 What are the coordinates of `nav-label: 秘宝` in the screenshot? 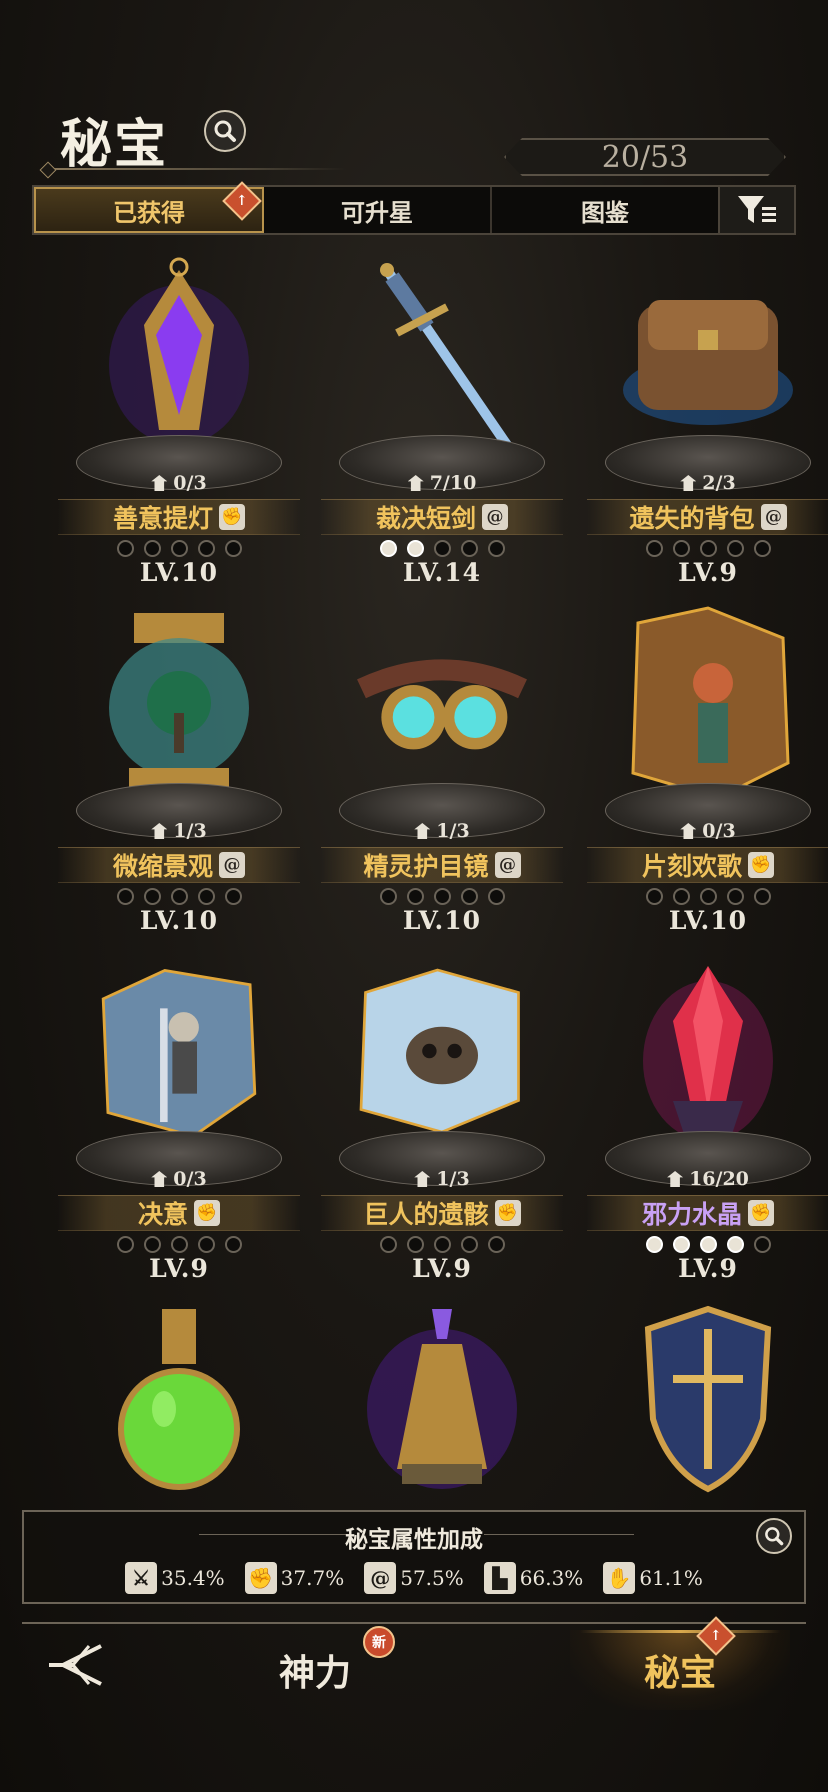 It's located at (679, 1673).